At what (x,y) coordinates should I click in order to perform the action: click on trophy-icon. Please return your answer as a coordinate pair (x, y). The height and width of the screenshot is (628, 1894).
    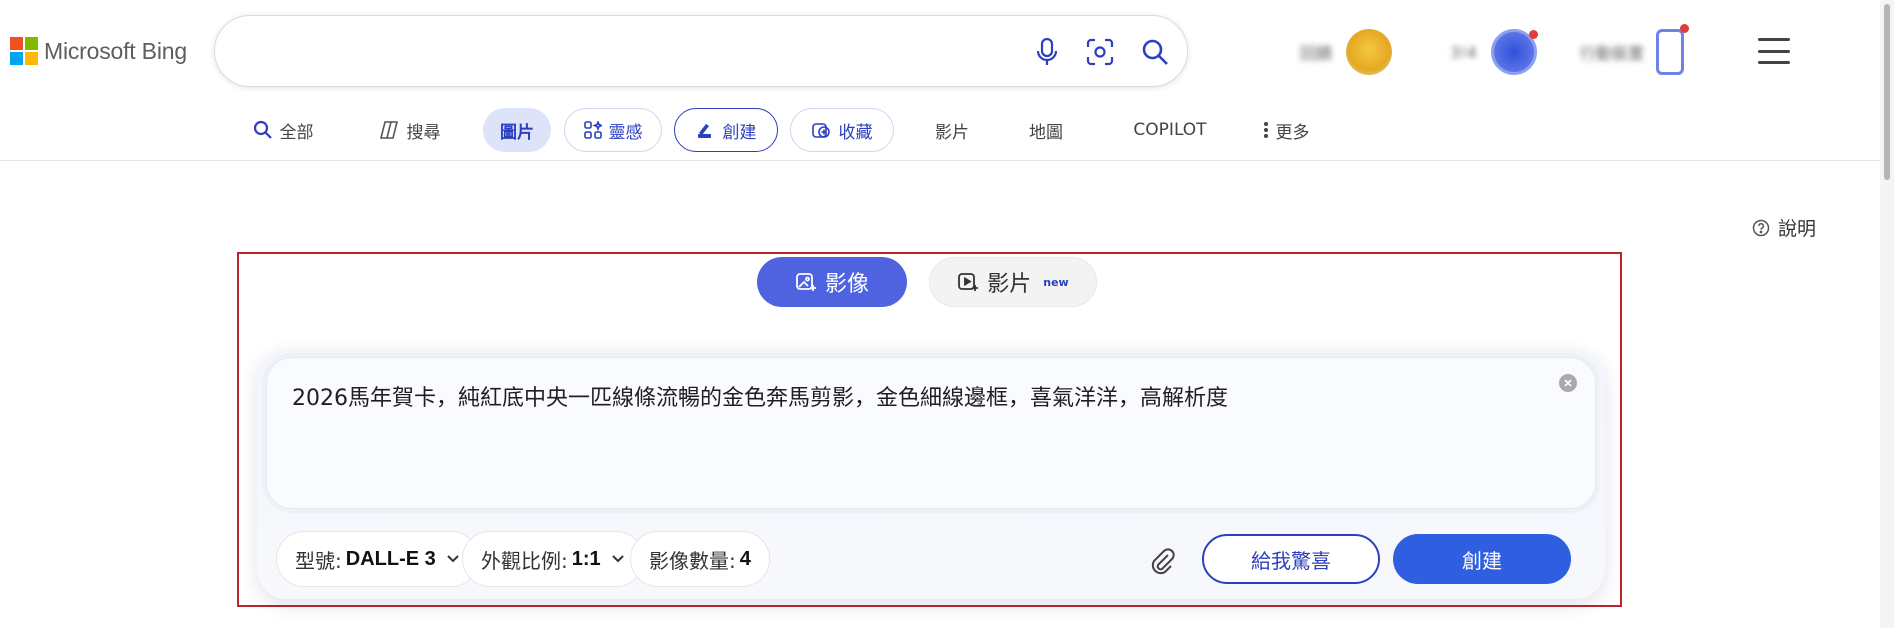
    Looking at the image, I should click on (1514, 52).